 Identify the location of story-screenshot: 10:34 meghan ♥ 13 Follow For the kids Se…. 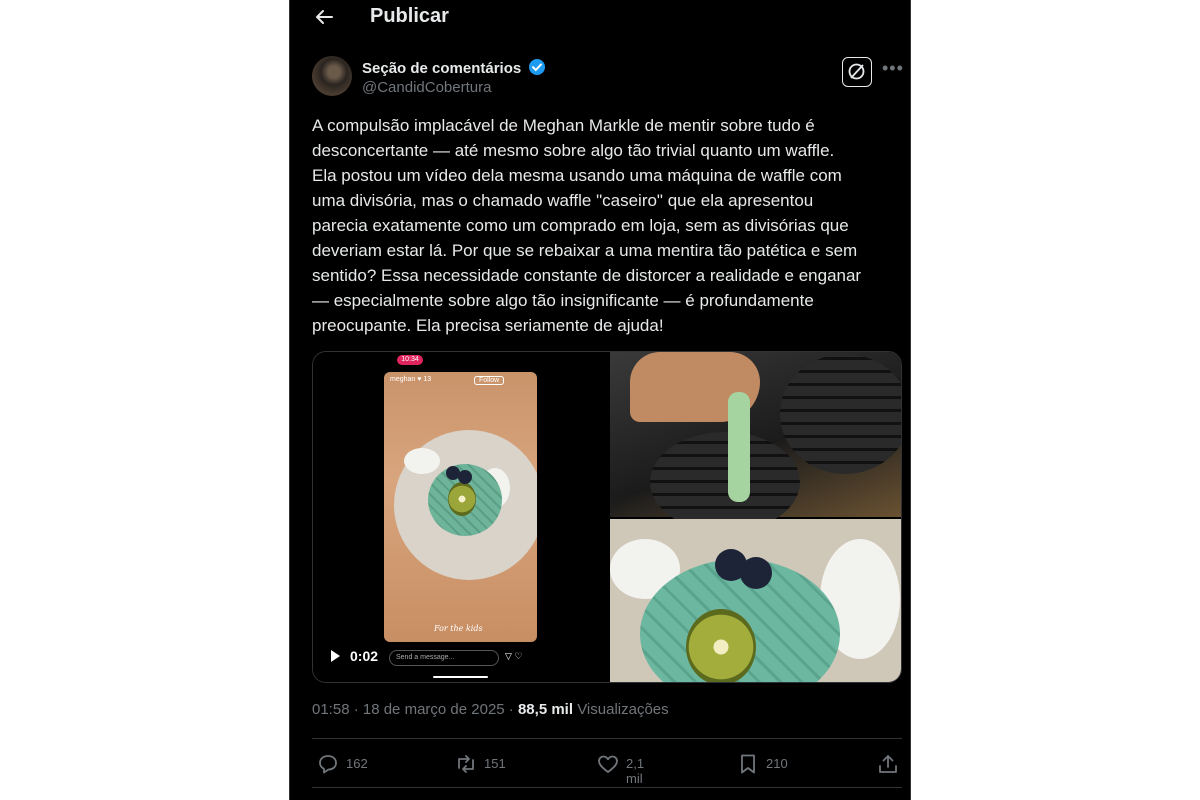
(460, 517).